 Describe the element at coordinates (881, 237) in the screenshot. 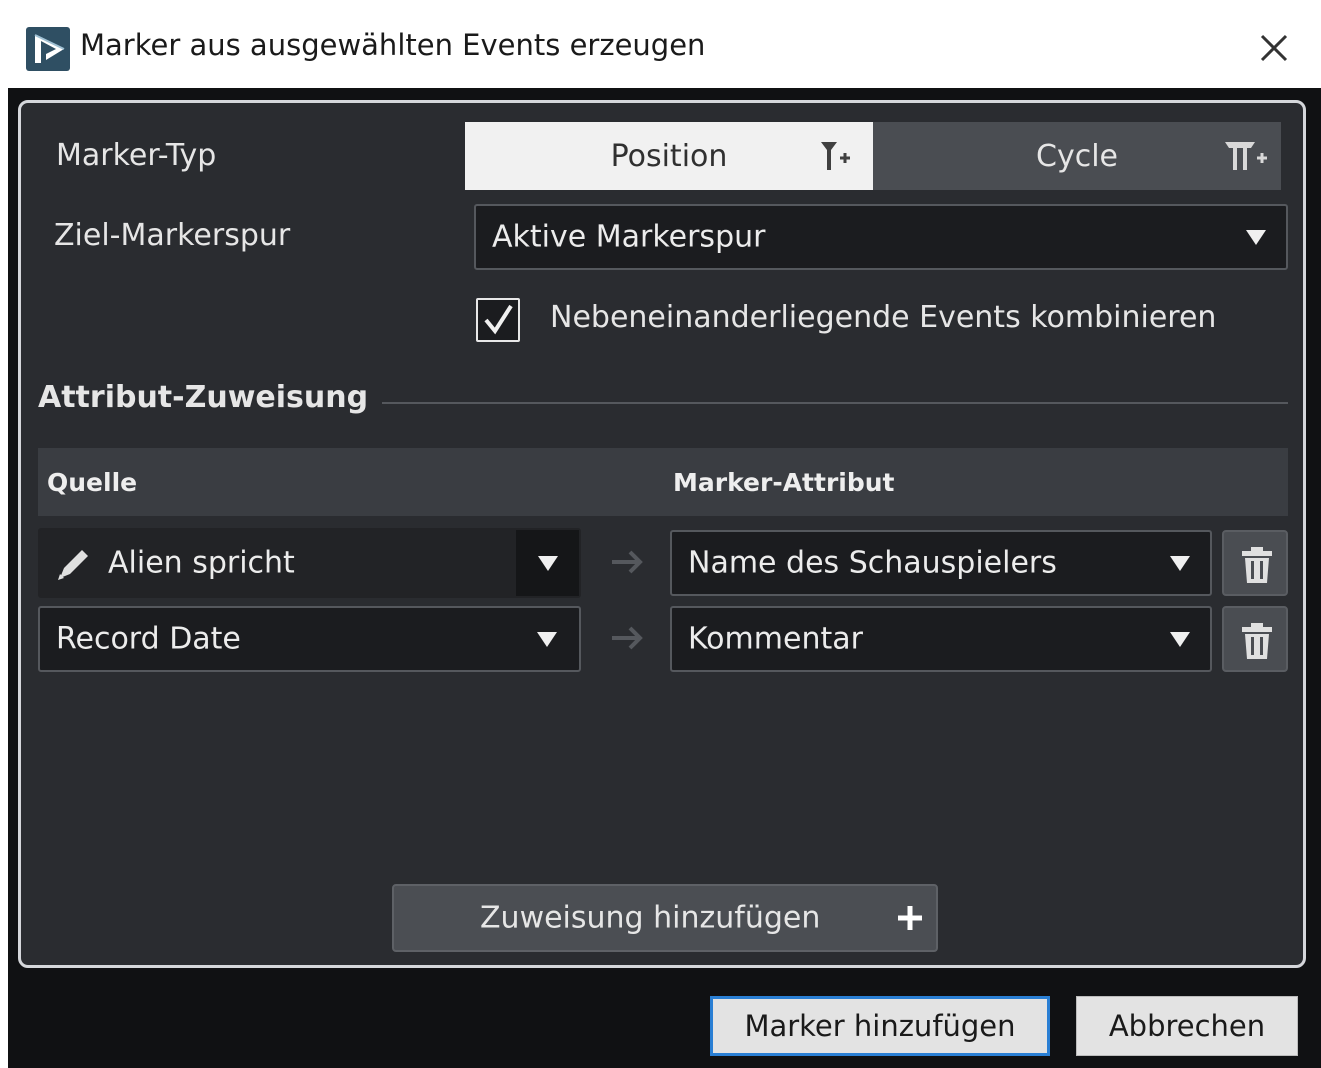

I see `target-track-select: Aktive Markerspur` at that location.